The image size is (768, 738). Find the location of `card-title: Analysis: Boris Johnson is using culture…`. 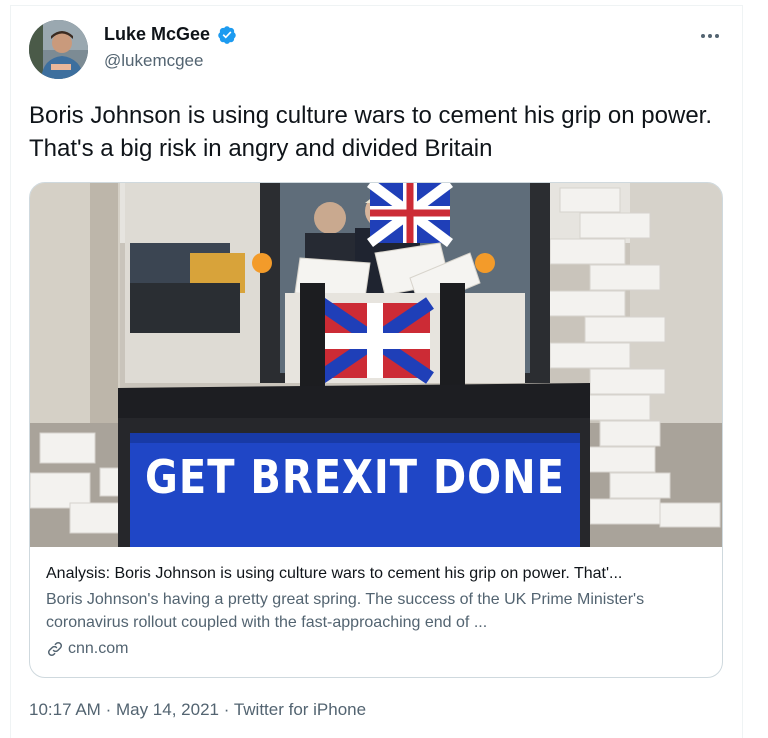

card-title: Analysis: Boris Johnson is using culture… is located at coordinates (378, 573).